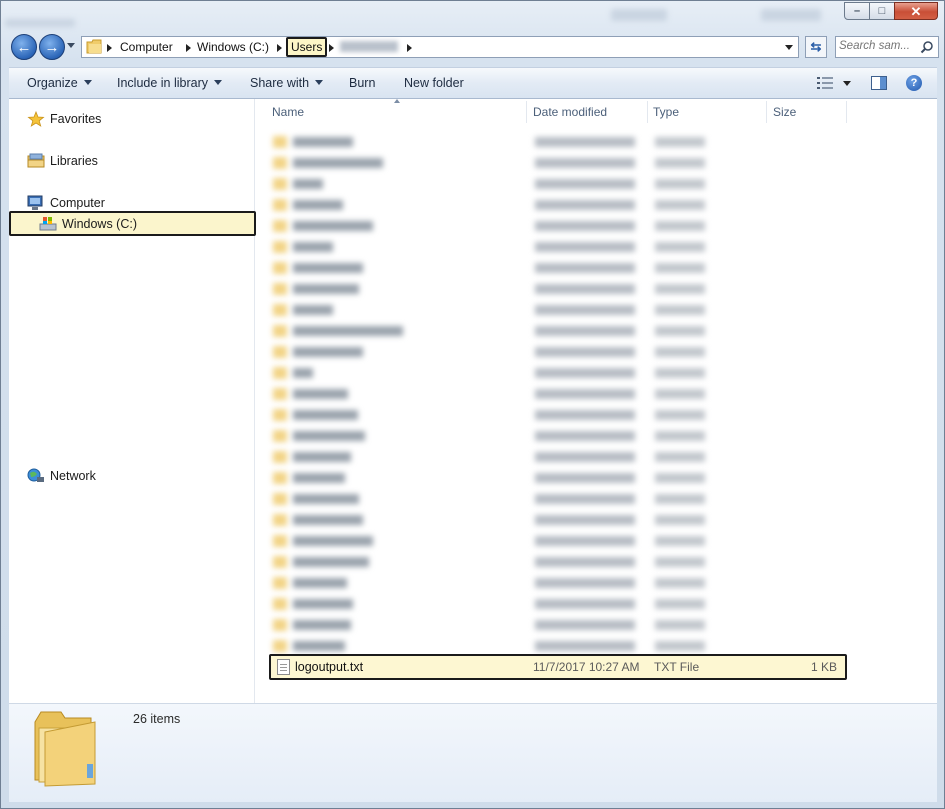 This screenshot has height=809, width=945. I want to click on view-dropdown, so click(847, 83).